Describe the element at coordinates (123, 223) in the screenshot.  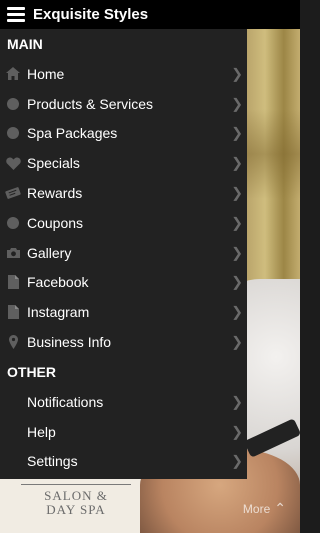
I see `drawer-item-coupons: Coupons ❯` at that location.